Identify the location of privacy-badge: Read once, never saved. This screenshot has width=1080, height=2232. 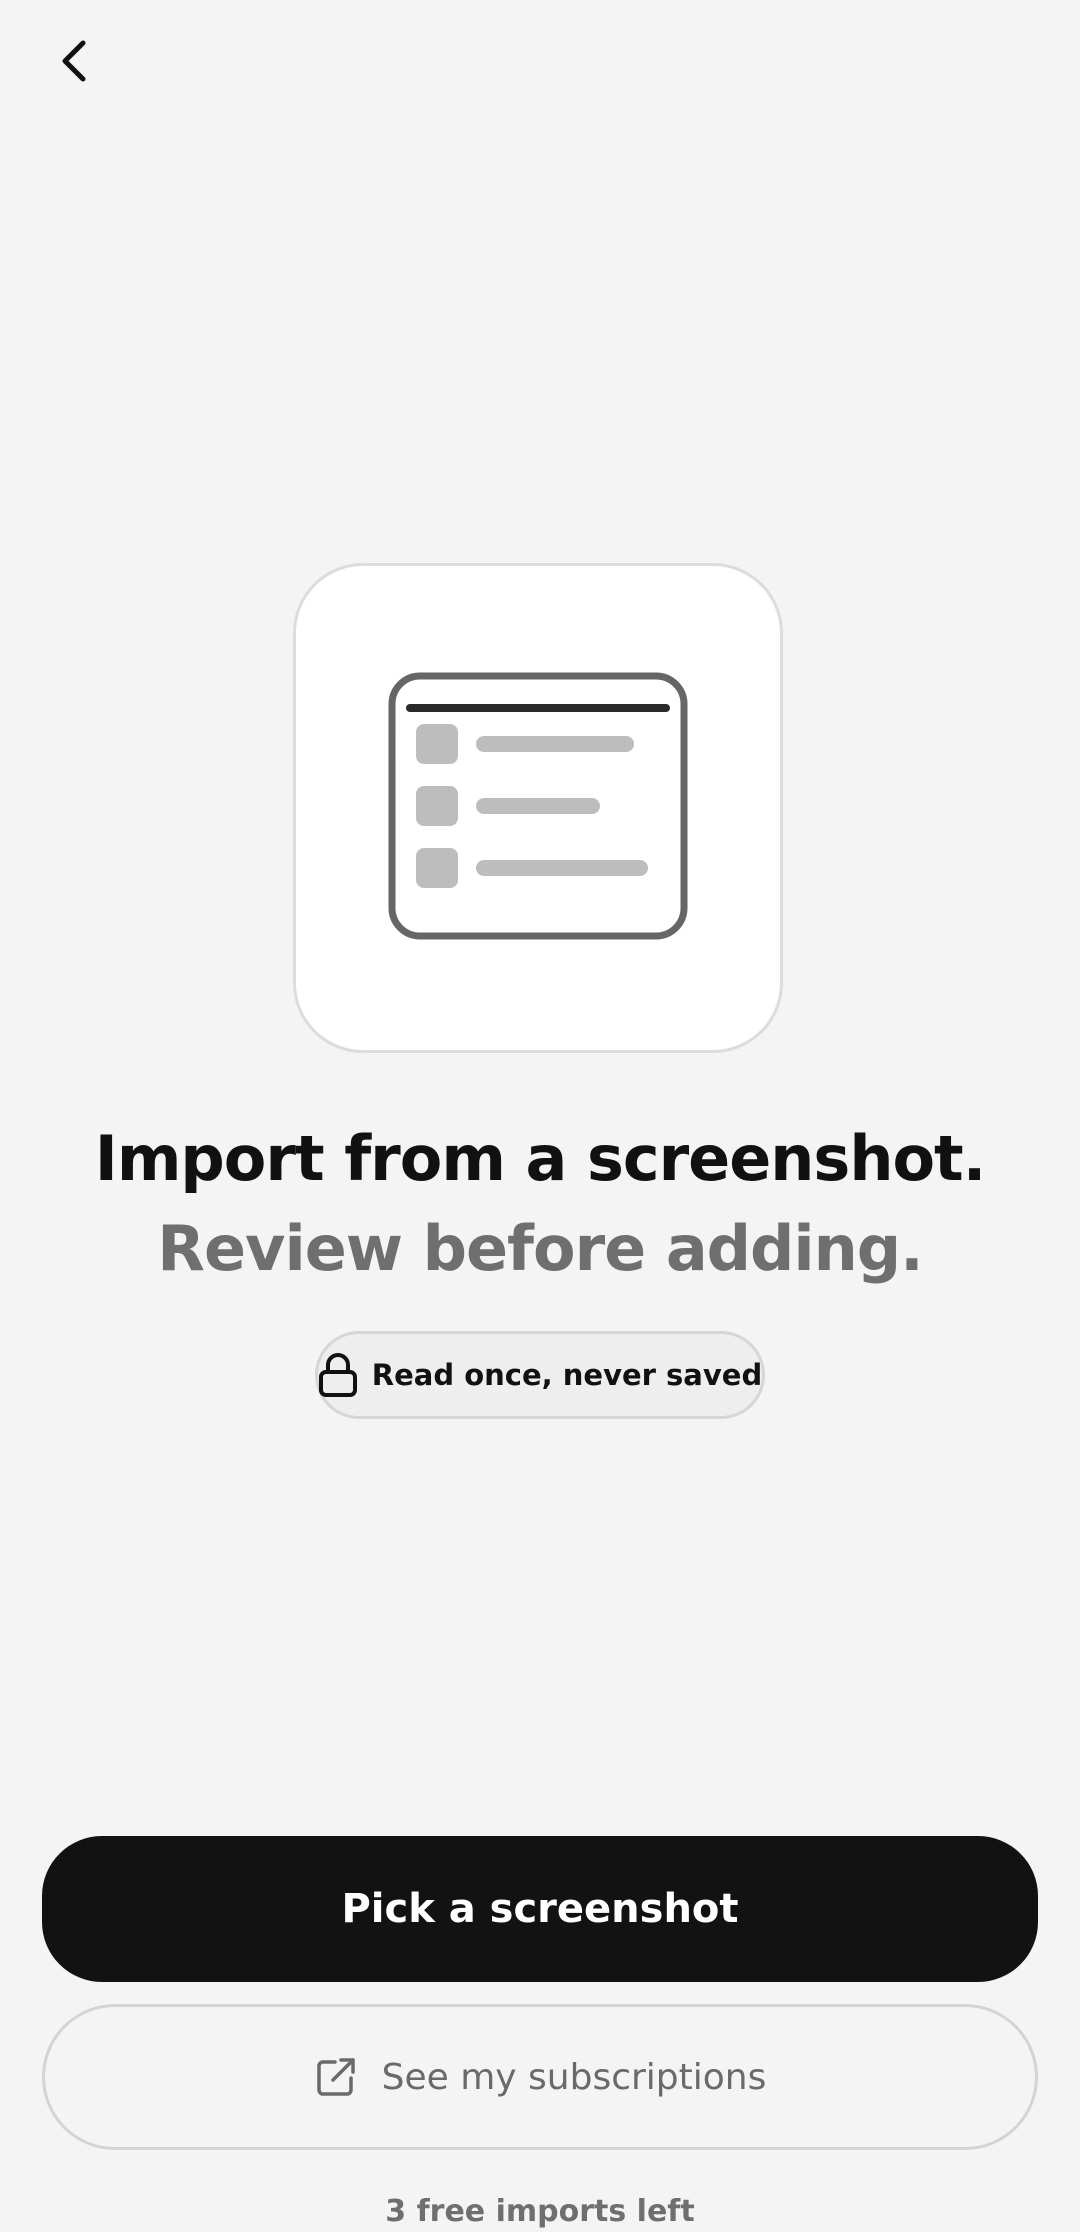
(540, 1375).